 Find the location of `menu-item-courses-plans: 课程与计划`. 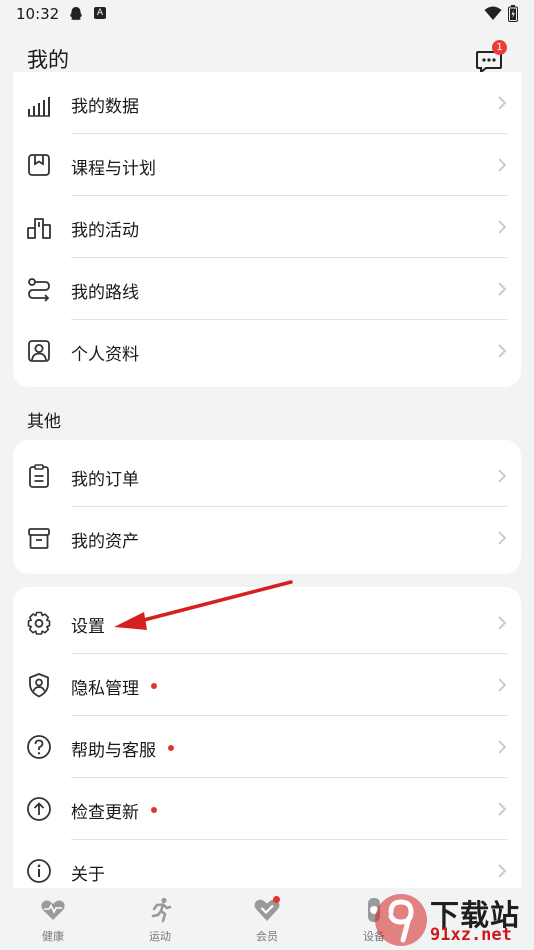

menu-item-courses-plans: 课程与计划 is located at coordinates (267, 165).